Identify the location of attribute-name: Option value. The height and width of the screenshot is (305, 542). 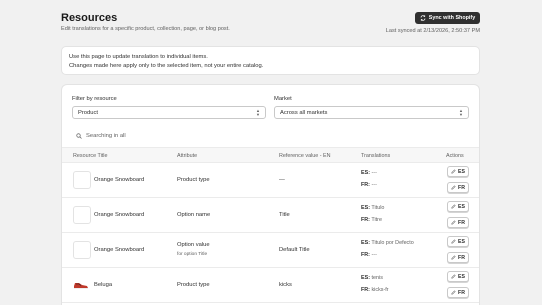
(193, 245).